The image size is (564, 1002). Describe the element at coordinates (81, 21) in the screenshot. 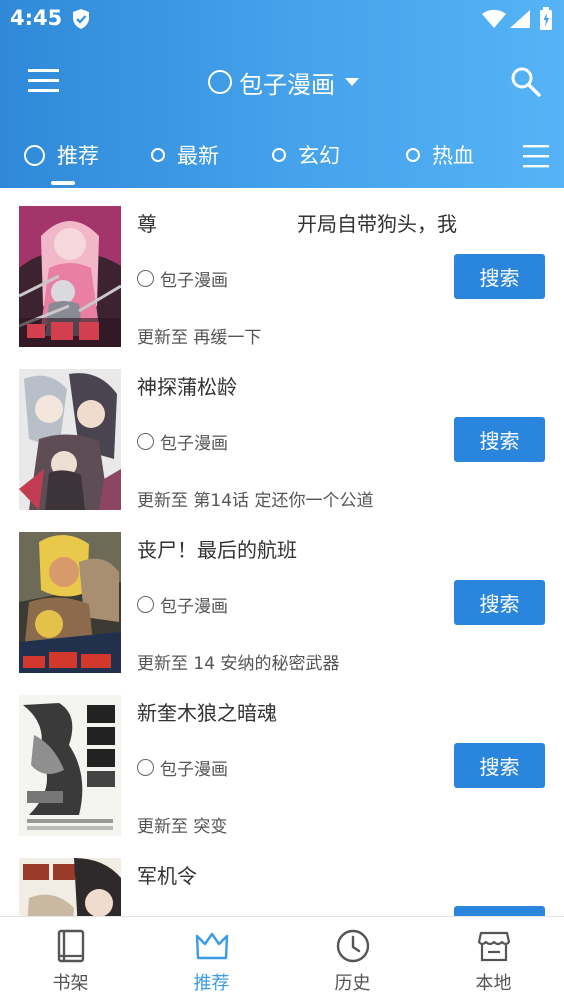

I see `shield-check-icon` at that location.